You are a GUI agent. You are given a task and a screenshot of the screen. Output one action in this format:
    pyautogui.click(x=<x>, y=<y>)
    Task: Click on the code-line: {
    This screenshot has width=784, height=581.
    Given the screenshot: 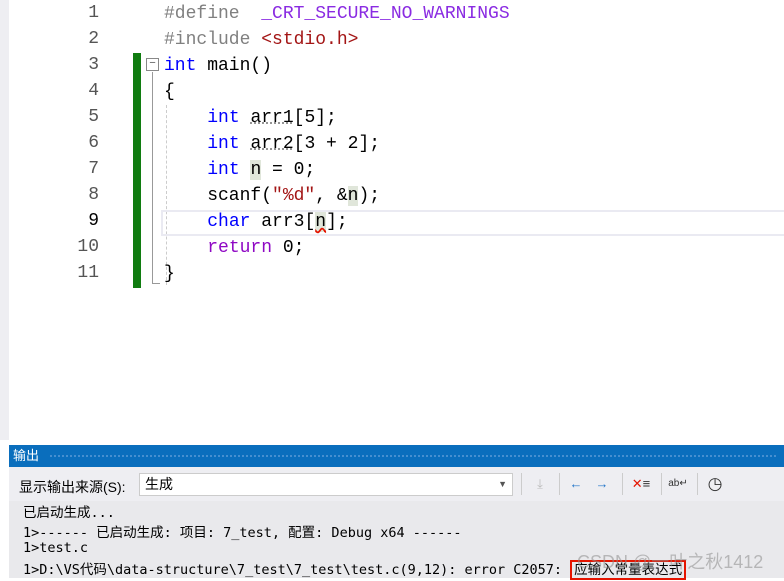 What is the action you would take?
    pyautogui.click(x=169, y=92)
    